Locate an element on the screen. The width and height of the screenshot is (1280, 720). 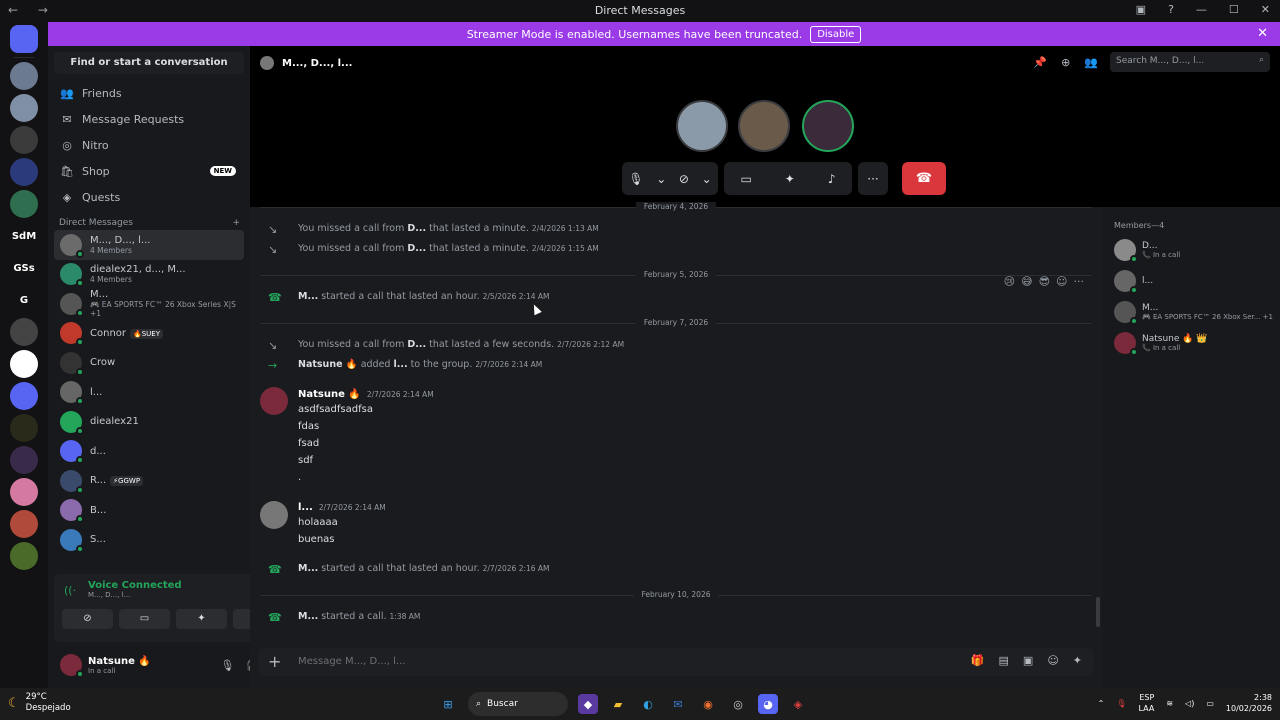
battery-icon: ▭ is located at coordinates (1210, 703).